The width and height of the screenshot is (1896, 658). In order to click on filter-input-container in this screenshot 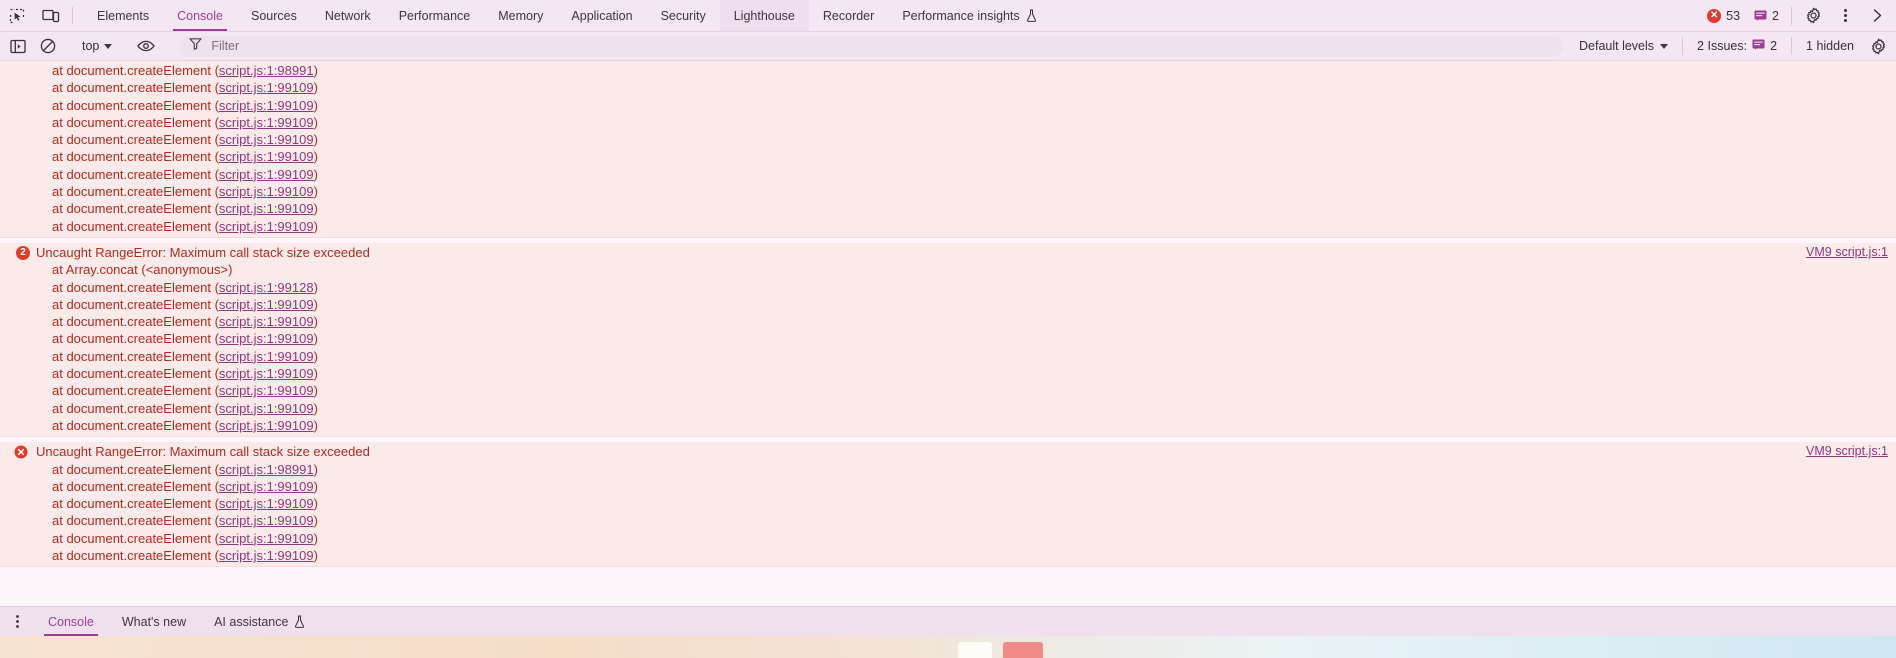, I will do `click(871, 46)`.